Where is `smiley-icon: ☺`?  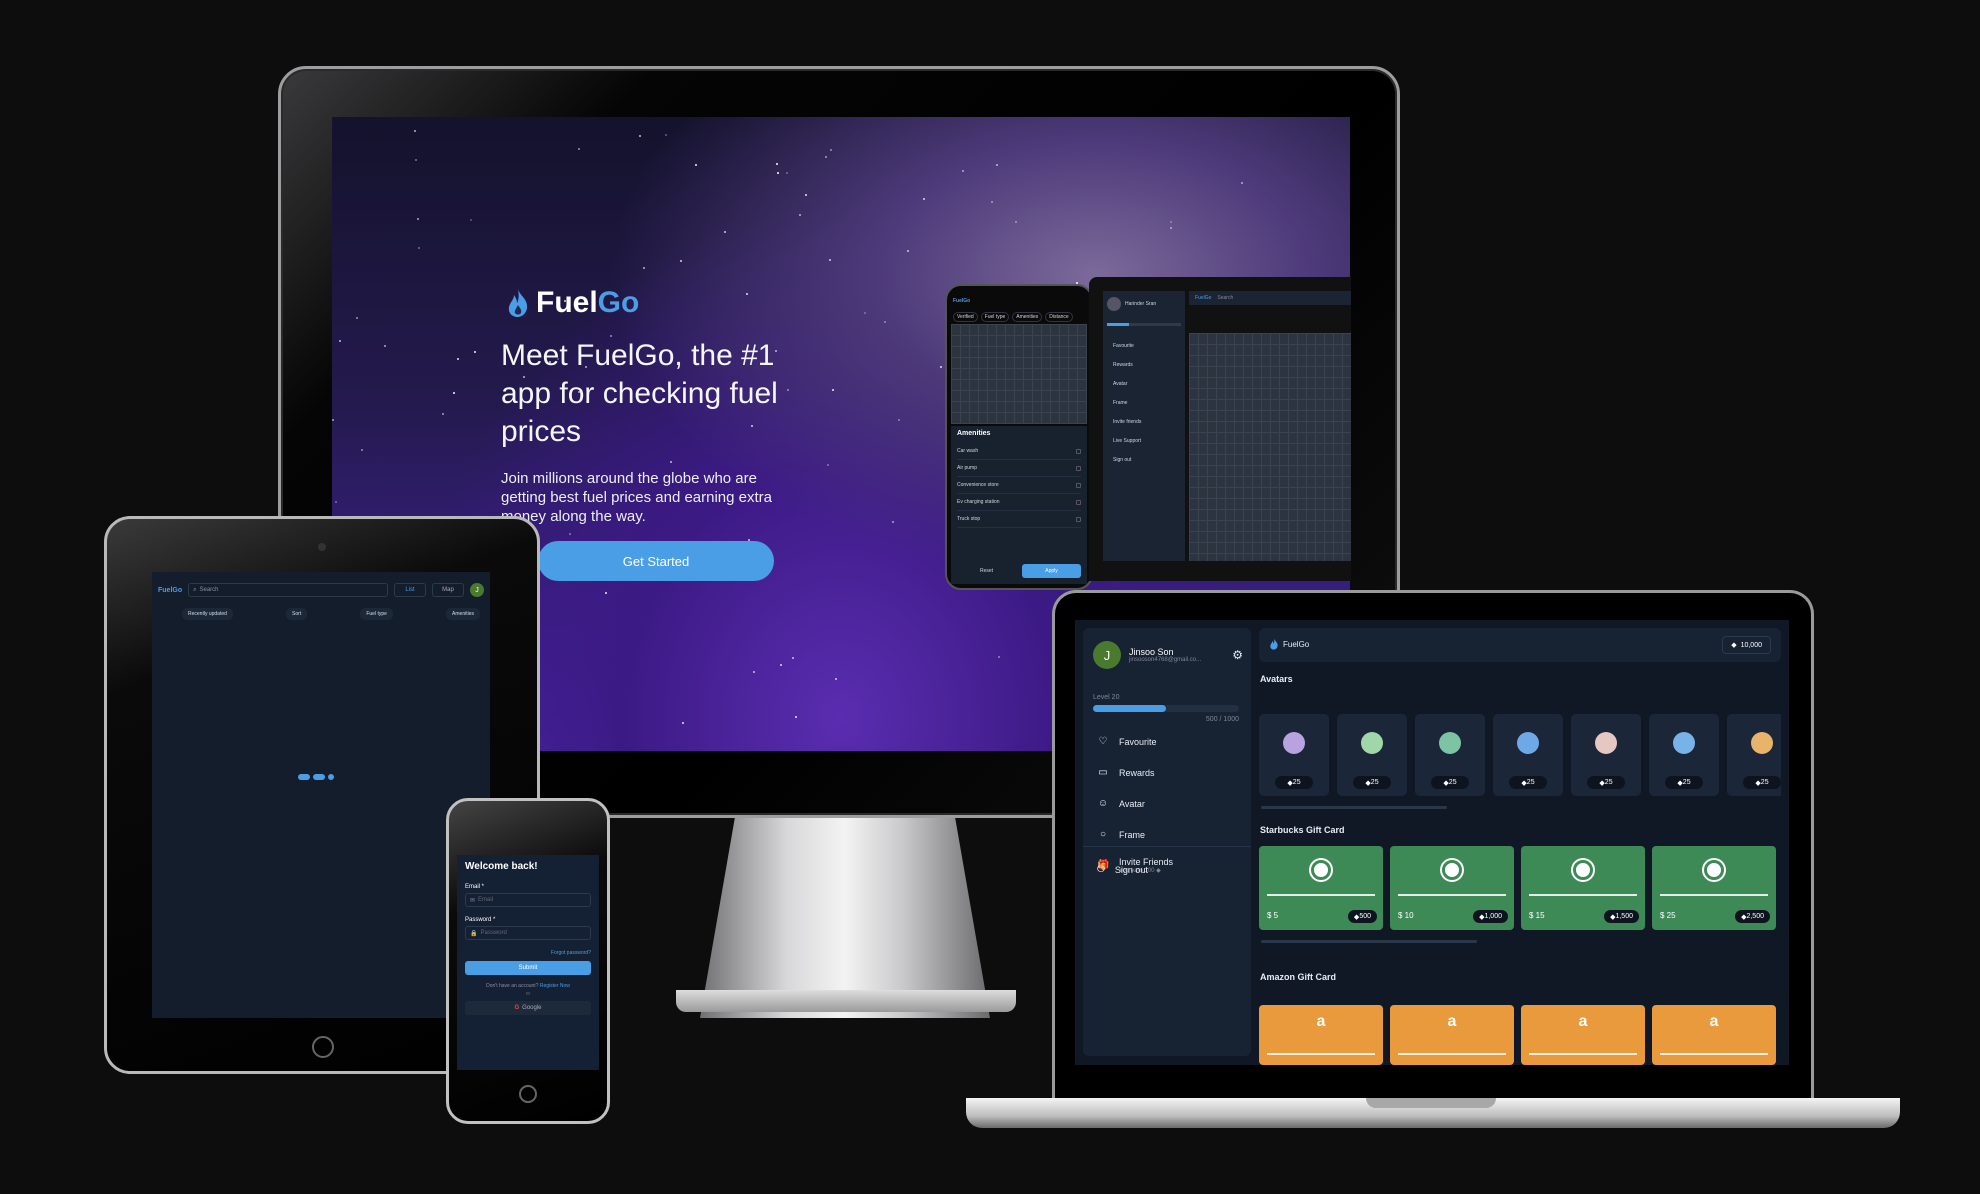
smiley-icon: ☺ is located at coordinates (1103, 803).